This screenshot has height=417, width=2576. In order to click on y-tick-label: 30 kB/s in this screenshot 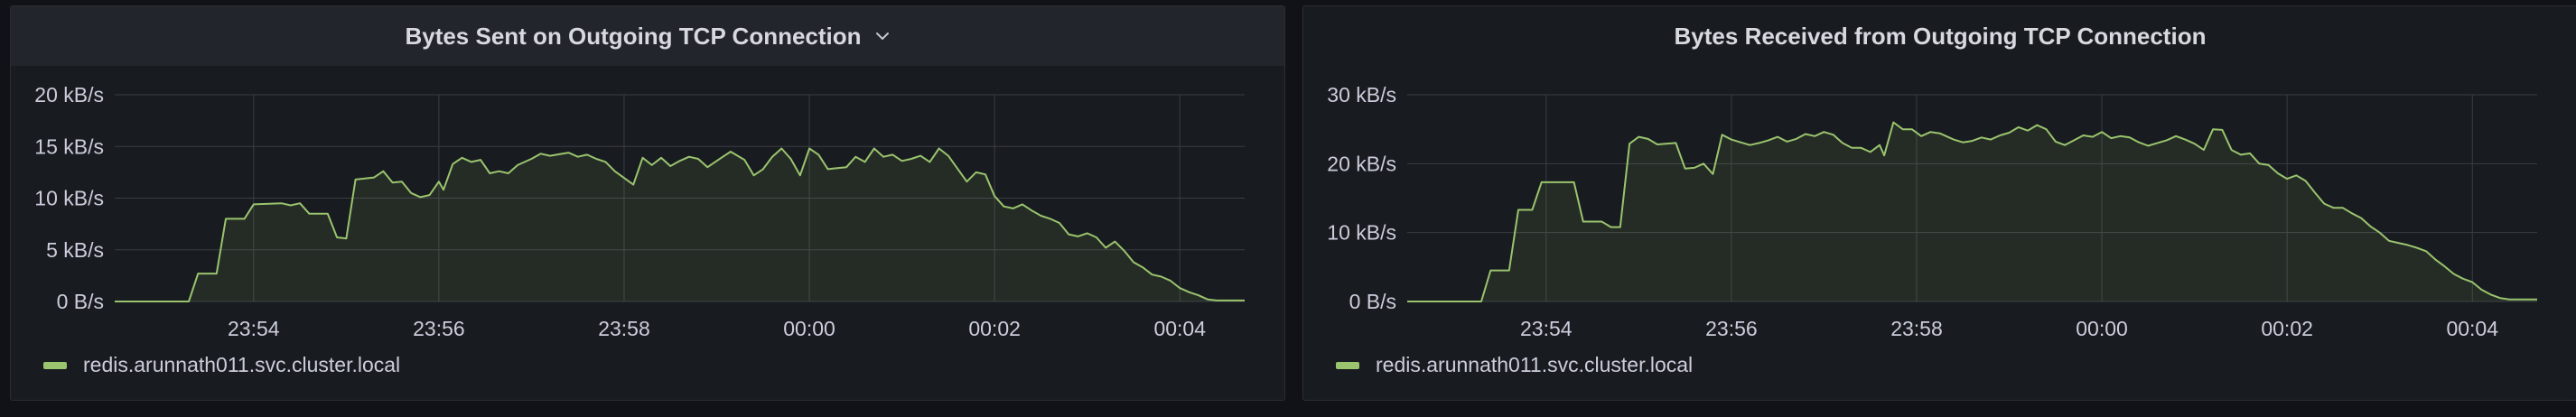, I will do `click(1361, 95)`.